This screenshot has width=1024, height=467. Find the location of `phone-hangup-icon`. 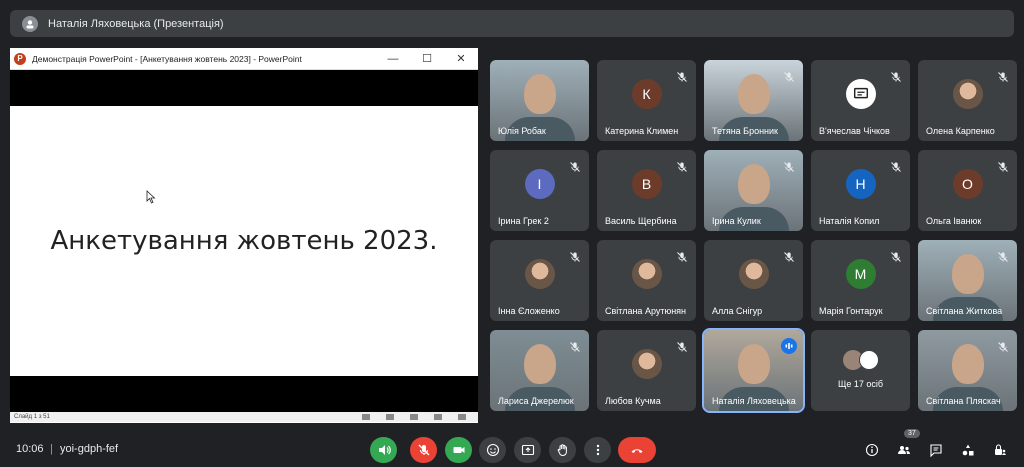

phone-hangup-icon is located at coordinates (637, 451).